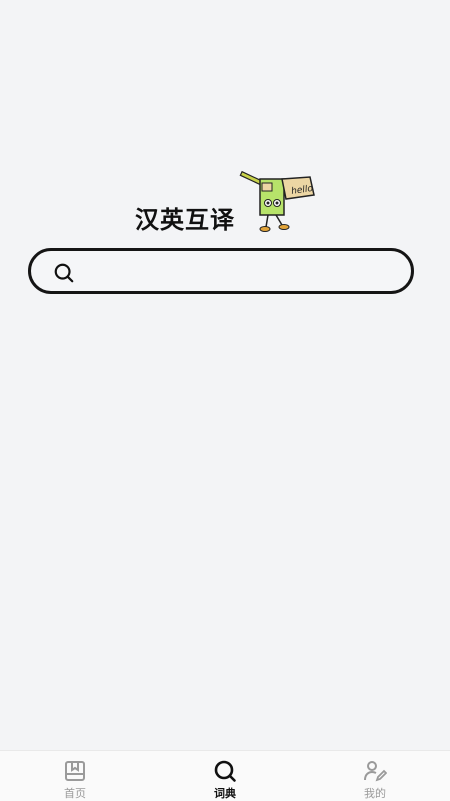 The width and height of the screenshot is (450, 801). I want to click on user-edit-icon, so click(375, 771).